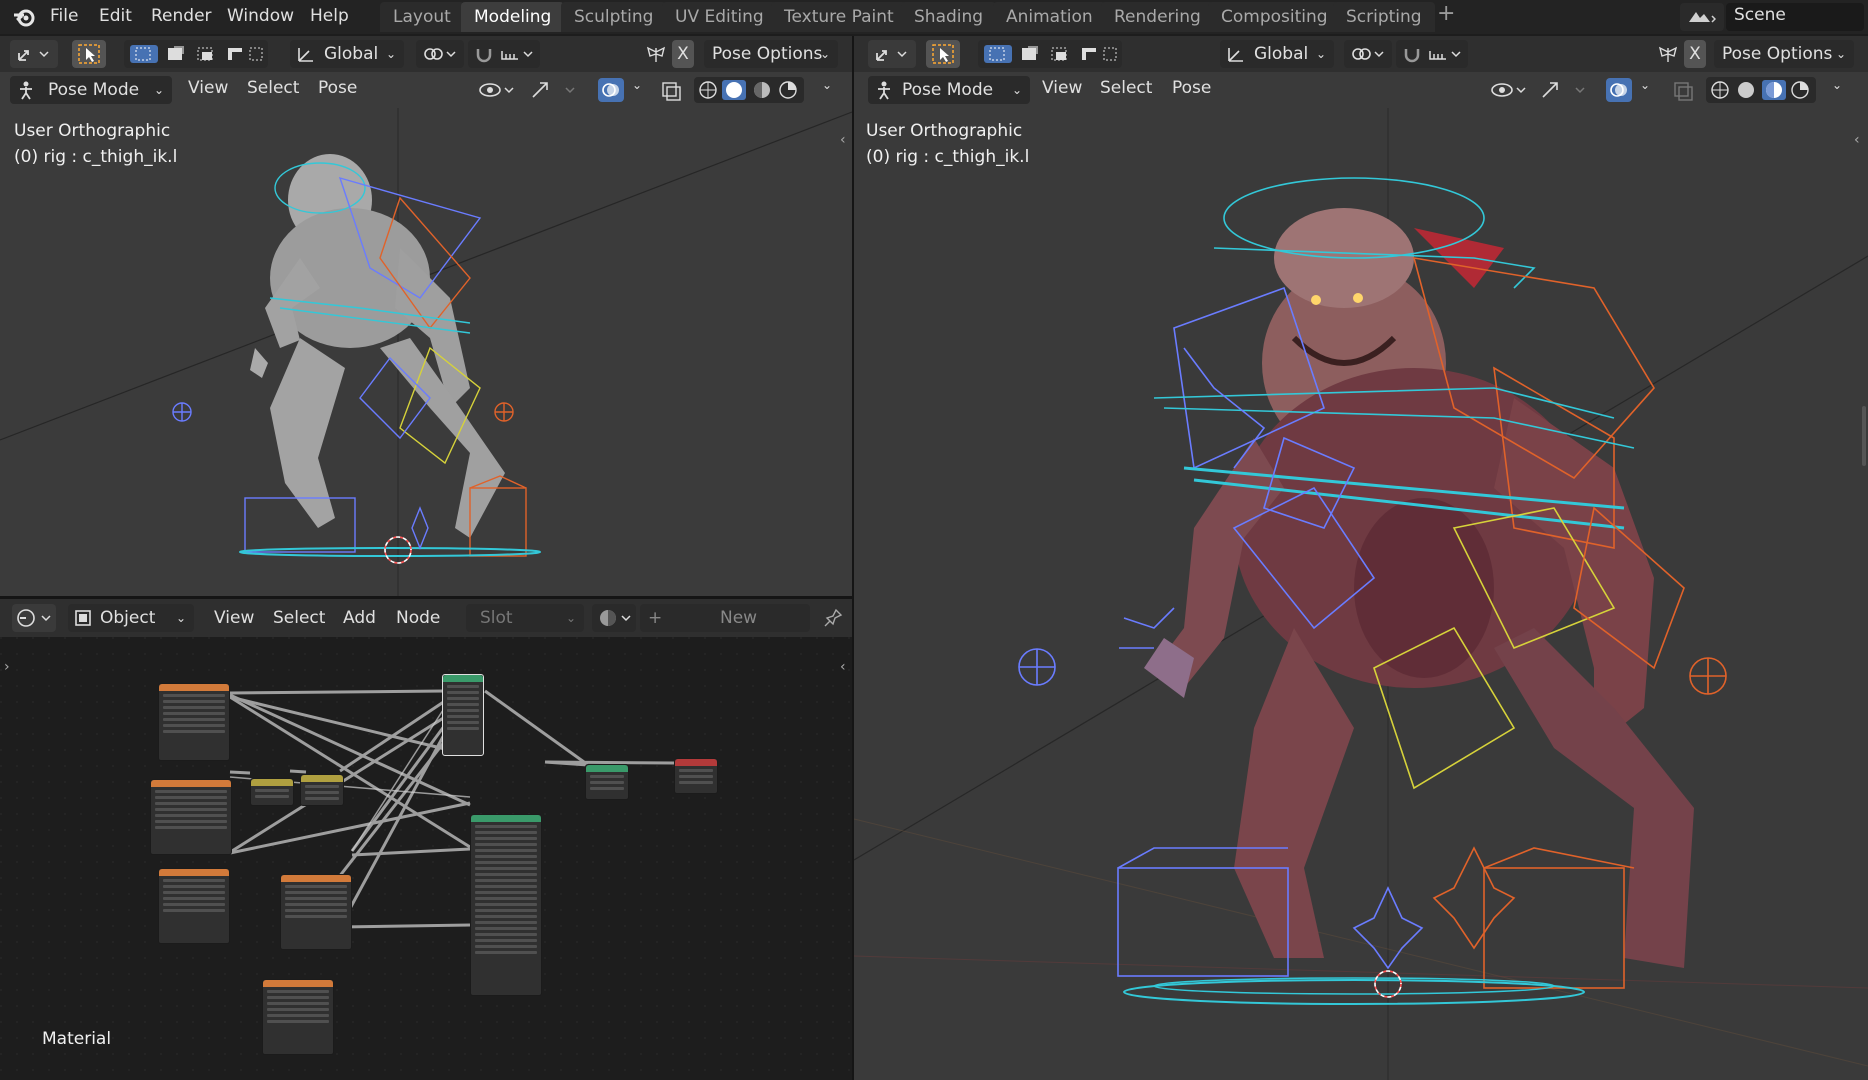  I want to click on viewport-right-header: Pose Mode ⌄ View Select Pose ⌄ ⌄, so click(1361, 90).